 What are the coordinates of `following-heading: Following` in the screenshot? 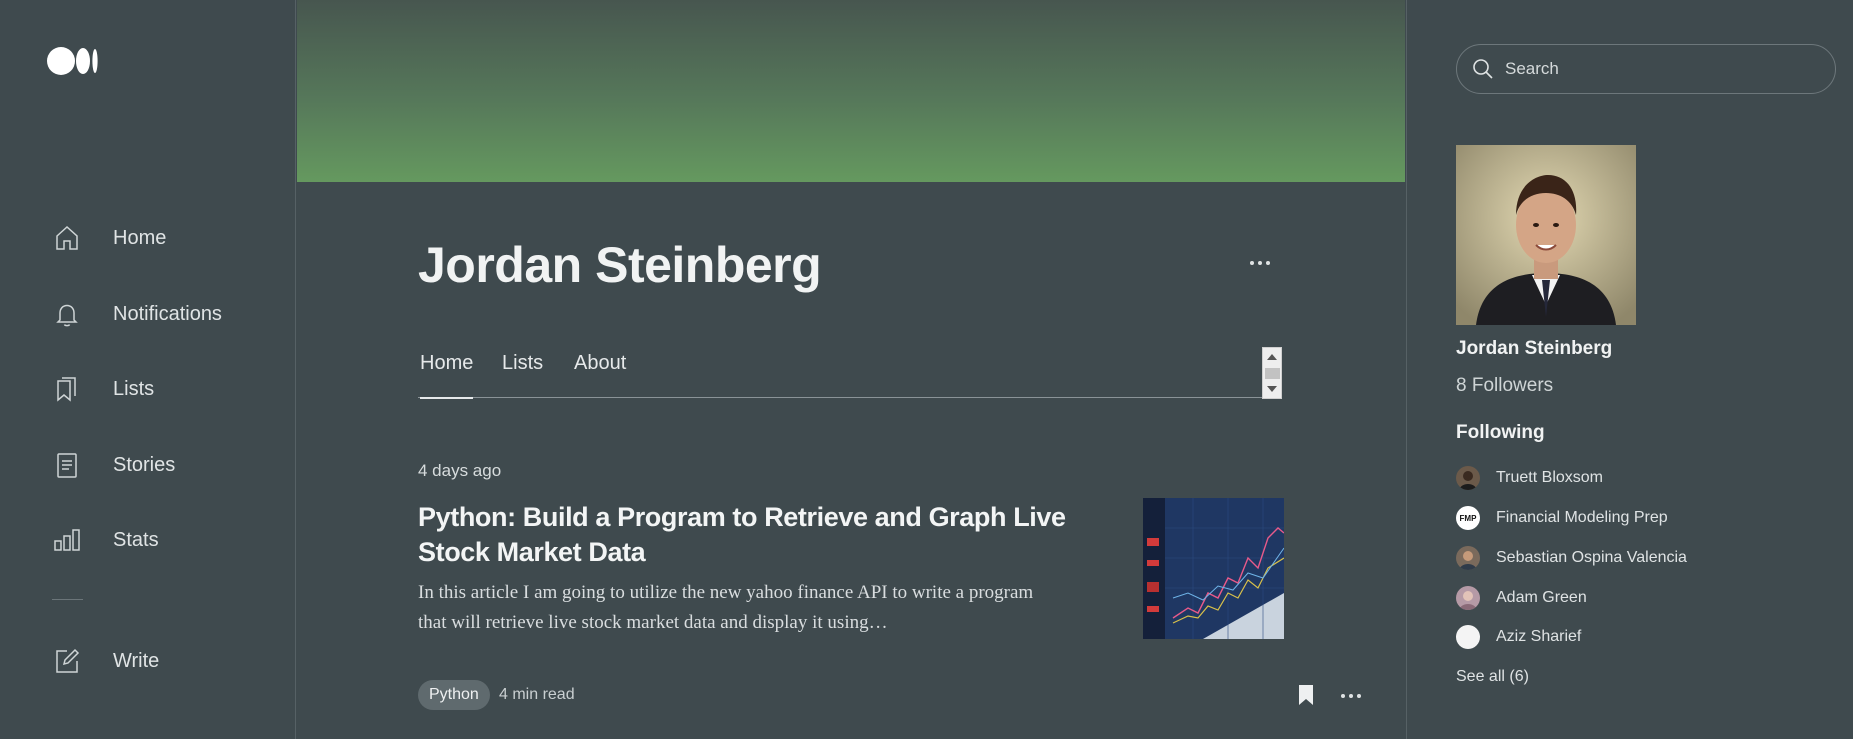 It's located at (1500, 432).